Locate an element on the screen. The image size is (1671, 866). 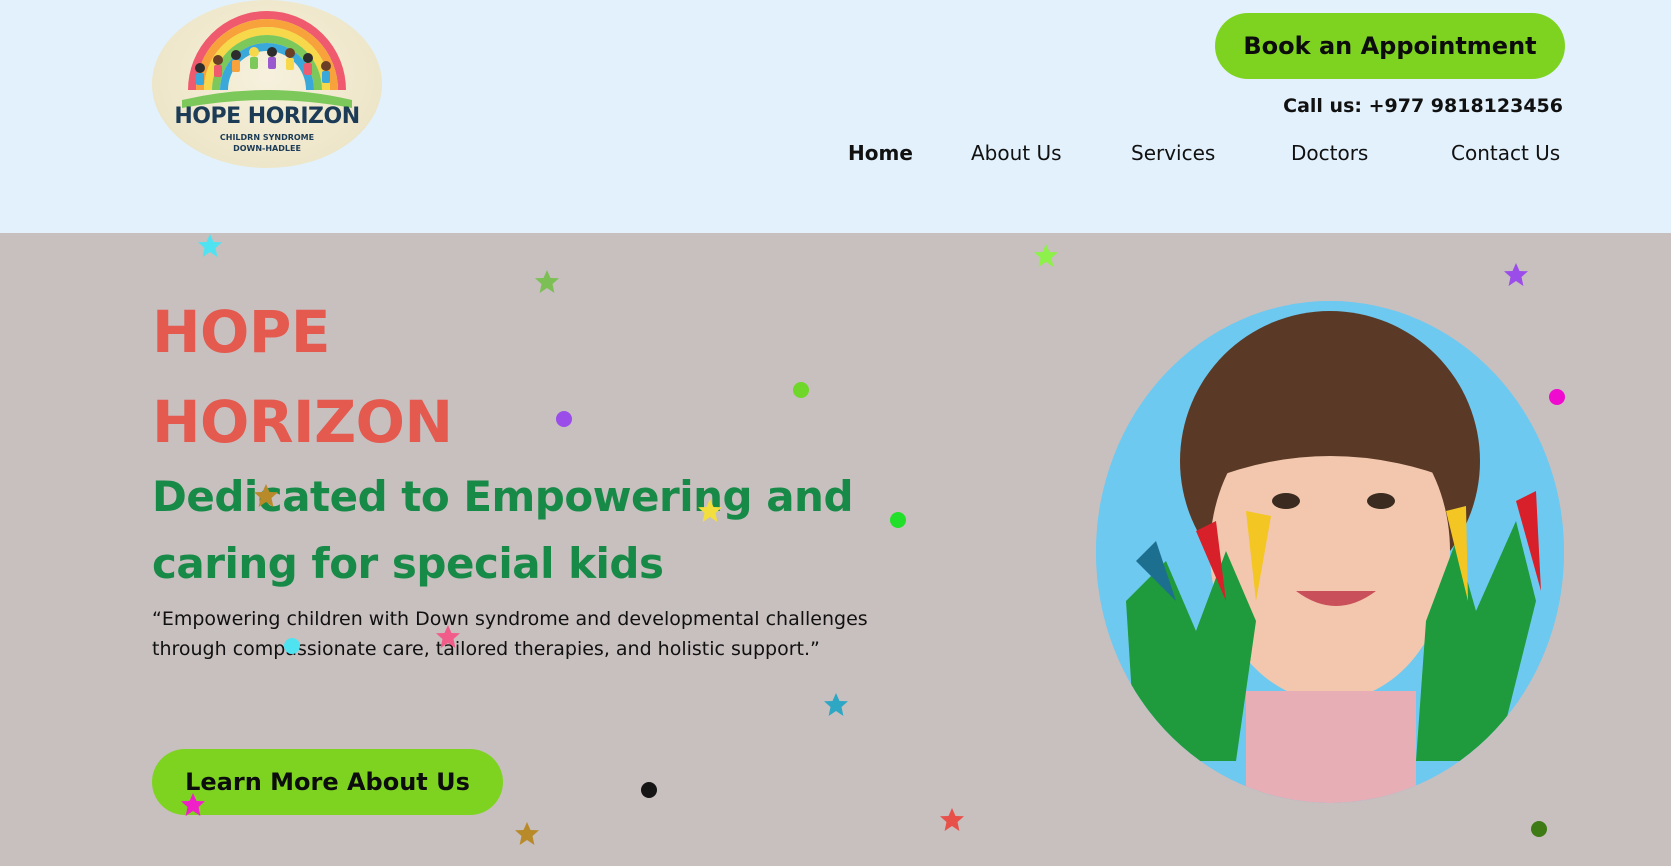
logo-subtitle: CHILDRN SYNDROME is located at coordinates (267, 137).